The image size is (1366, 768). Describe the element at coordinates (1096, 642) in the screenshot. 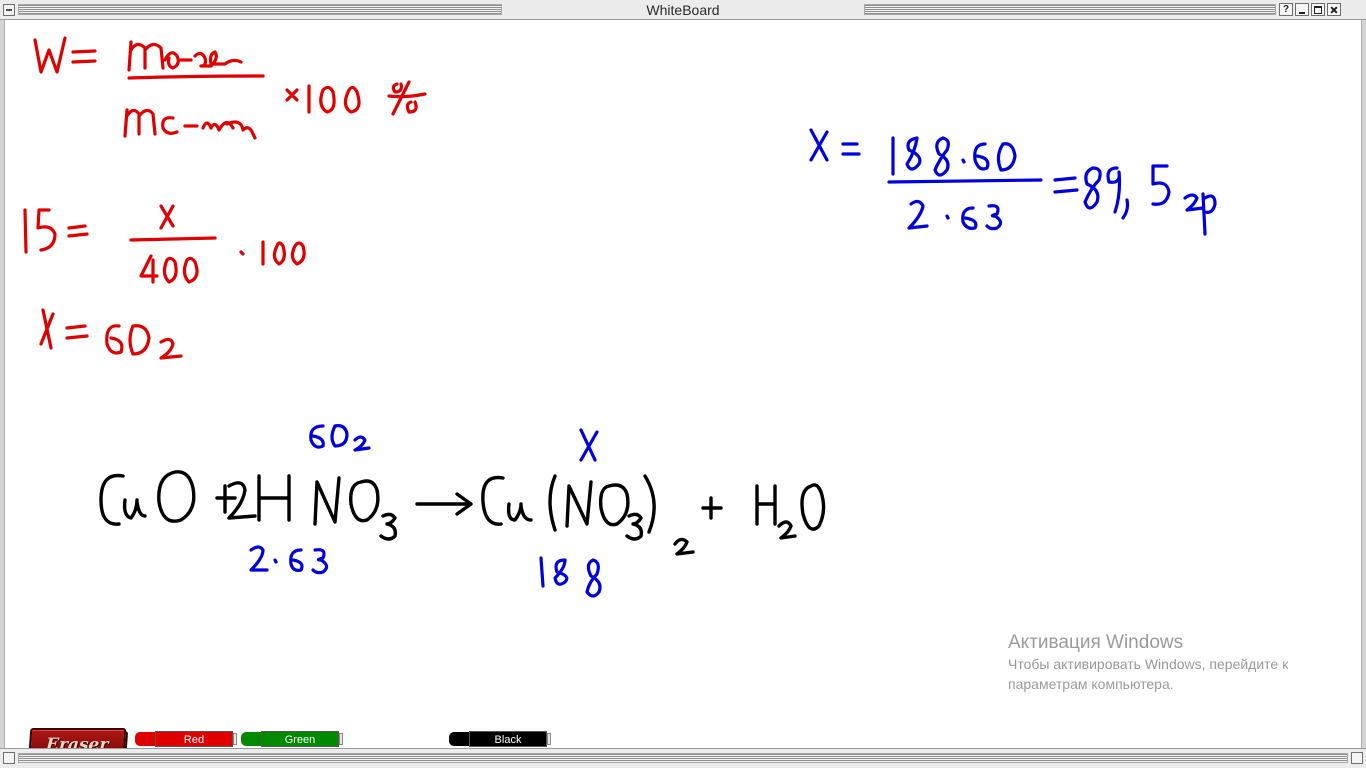

I see `watermark-title: Активация Windows` at that location.